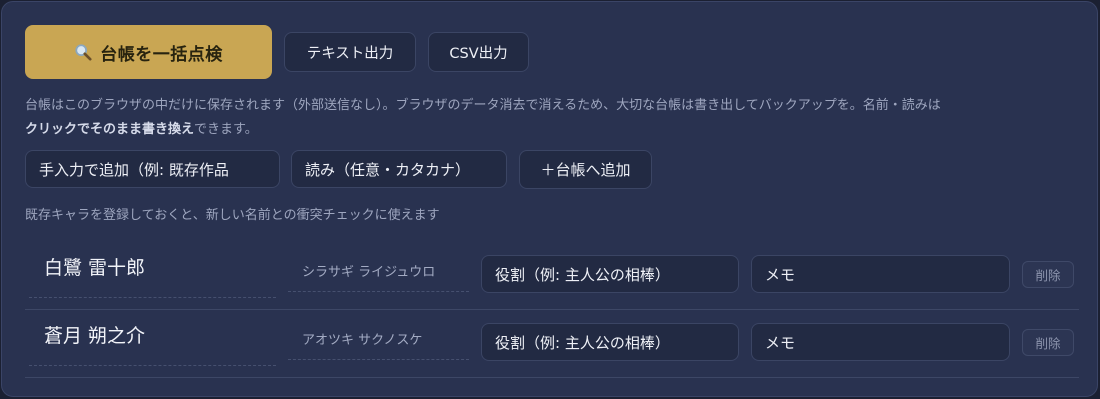 The height and width of the screenshot is (399, 1100). I want to click on character-name: 白鷺 雷十郎, so click(152, 273).